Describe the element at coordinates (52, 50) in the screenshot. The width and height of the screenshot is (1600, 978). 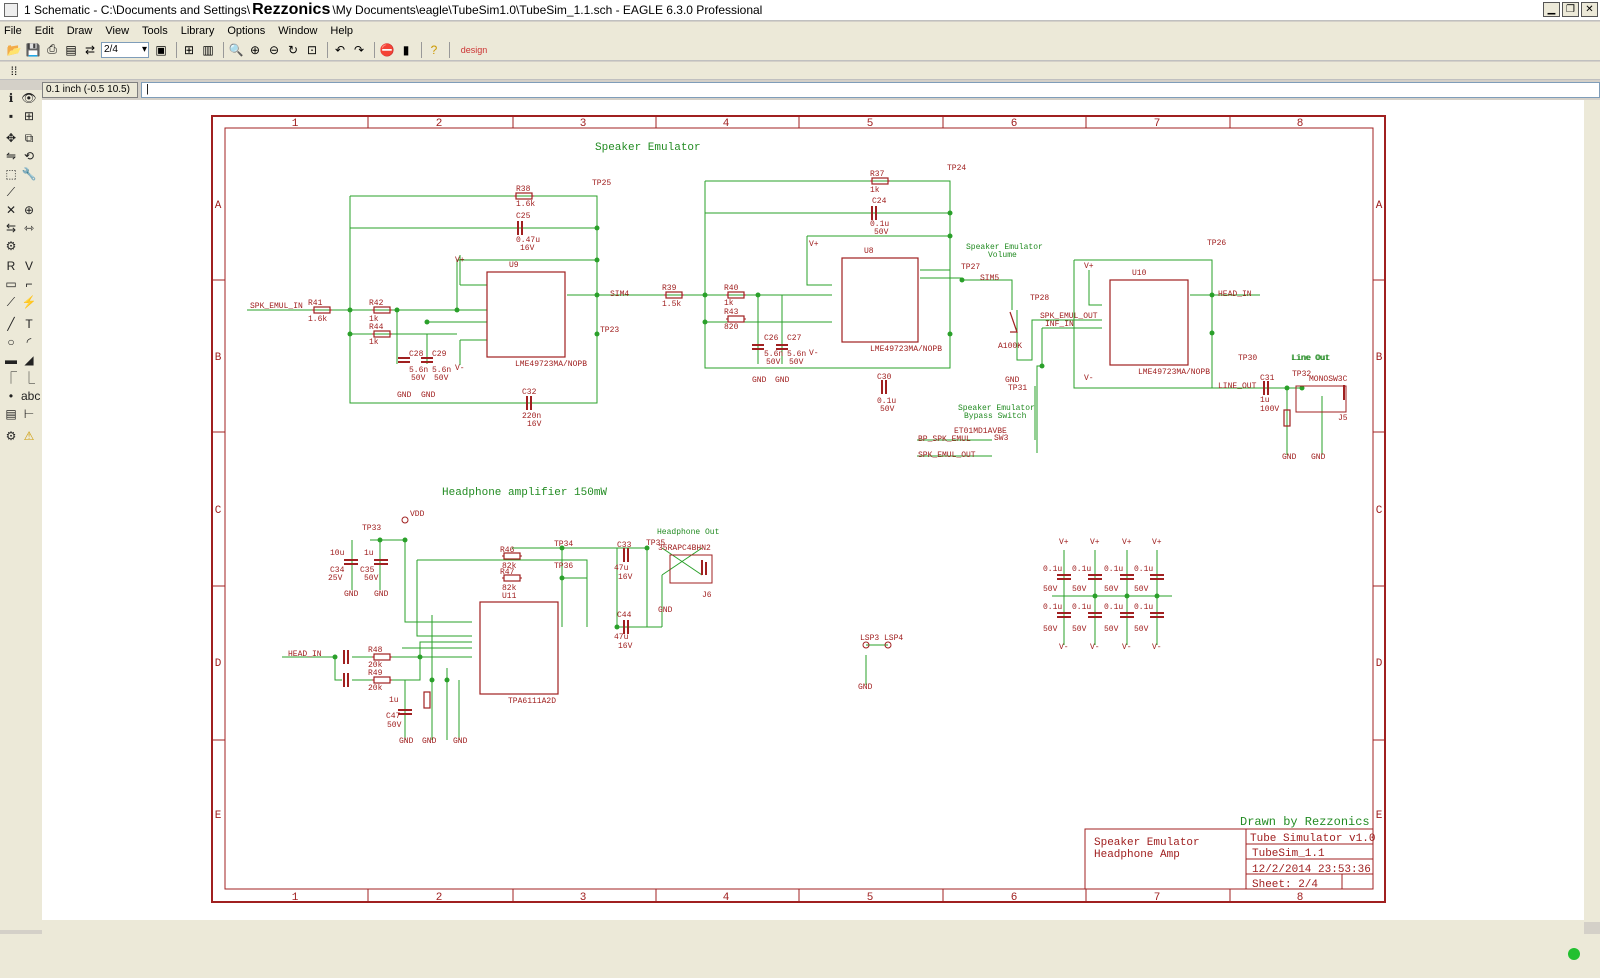
I see `print-icon: ⎙` at that location.